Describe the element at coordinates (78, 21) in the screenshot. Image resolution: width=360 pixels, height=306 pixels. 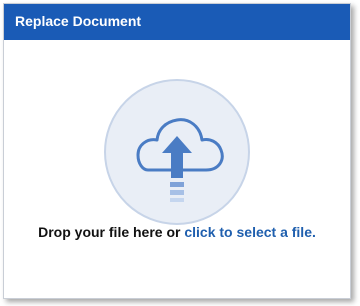
I see `dialog-title: Replace Document` at that location.